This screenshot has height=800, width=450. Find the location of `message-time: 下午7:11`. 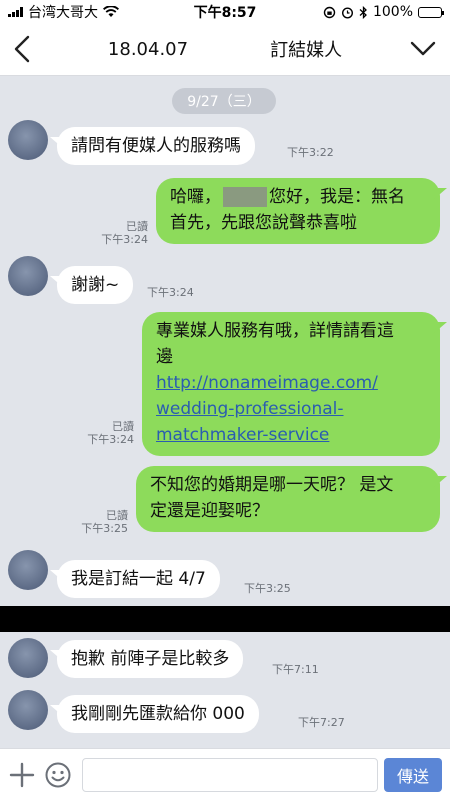

message-time: 下午7:11 is located at coordinates (295, 669).